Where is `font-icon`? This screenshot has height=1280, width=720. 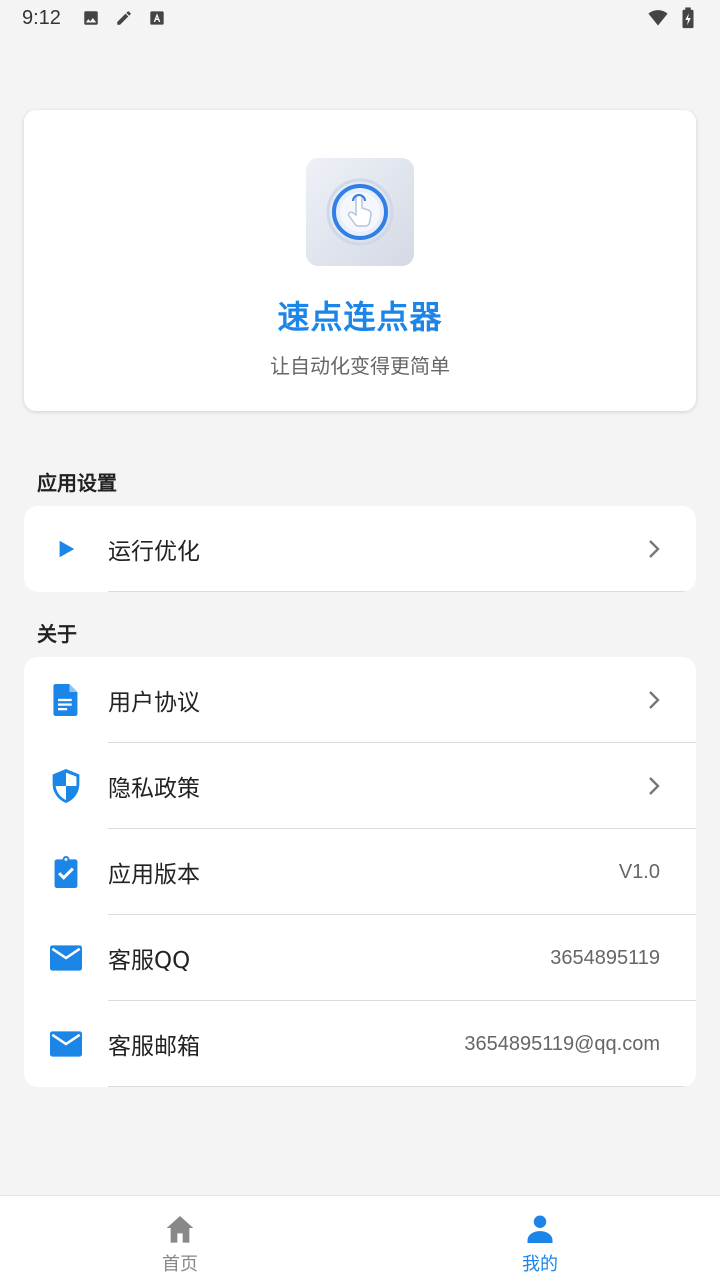 font-icon is located at coordinates (157, 18).